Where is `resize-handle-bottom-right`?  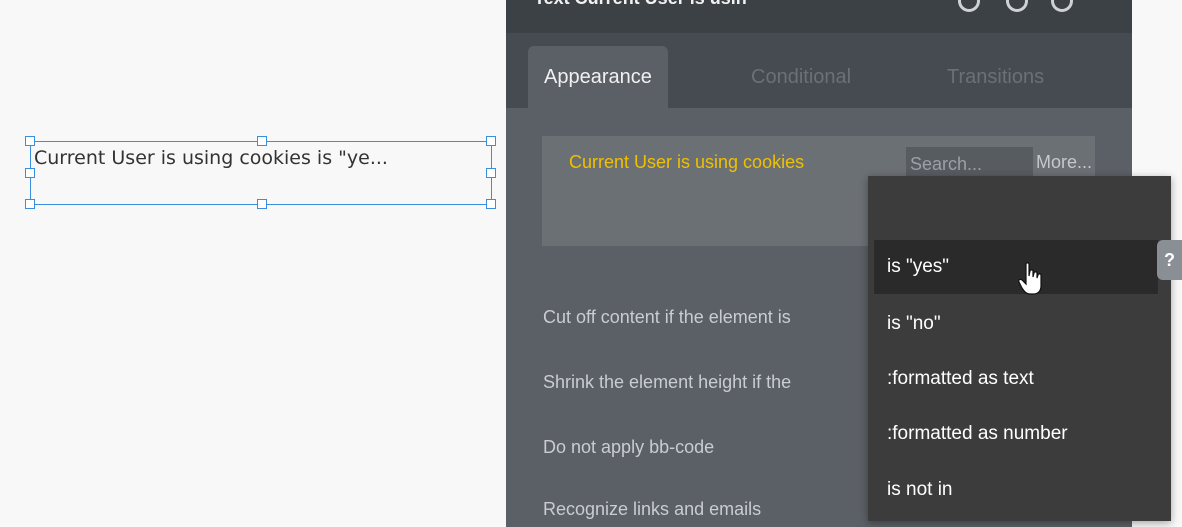
resize-handle-bottom-right is located at coordinates (491, 204).